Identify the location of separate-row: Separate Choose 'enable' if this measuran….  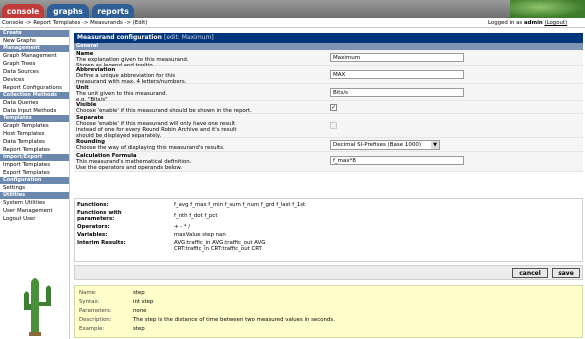
(328, 126).